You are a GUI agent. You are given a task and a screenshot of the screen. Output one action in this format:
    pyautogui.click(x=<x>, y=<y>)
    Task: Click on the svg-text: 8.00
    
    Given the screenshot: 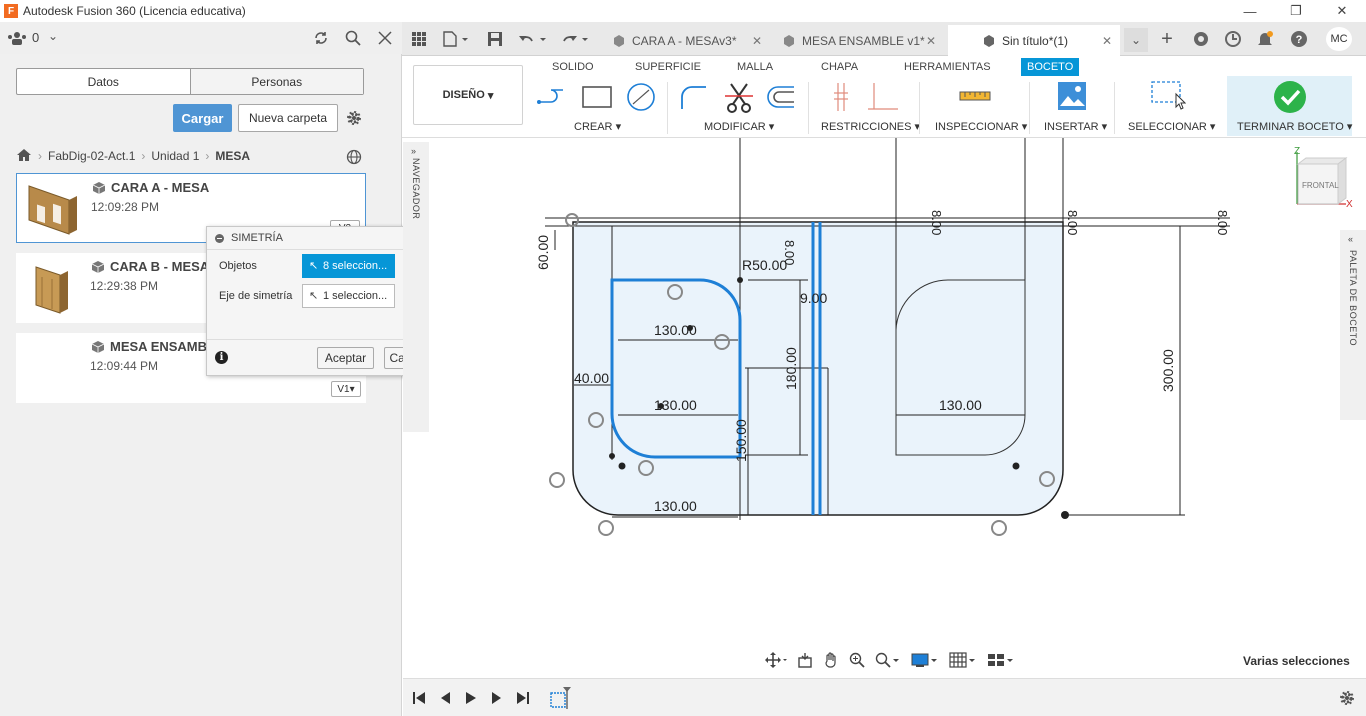 What is the action you would take?
    pyautogui.click(x=1072, y=222)
    